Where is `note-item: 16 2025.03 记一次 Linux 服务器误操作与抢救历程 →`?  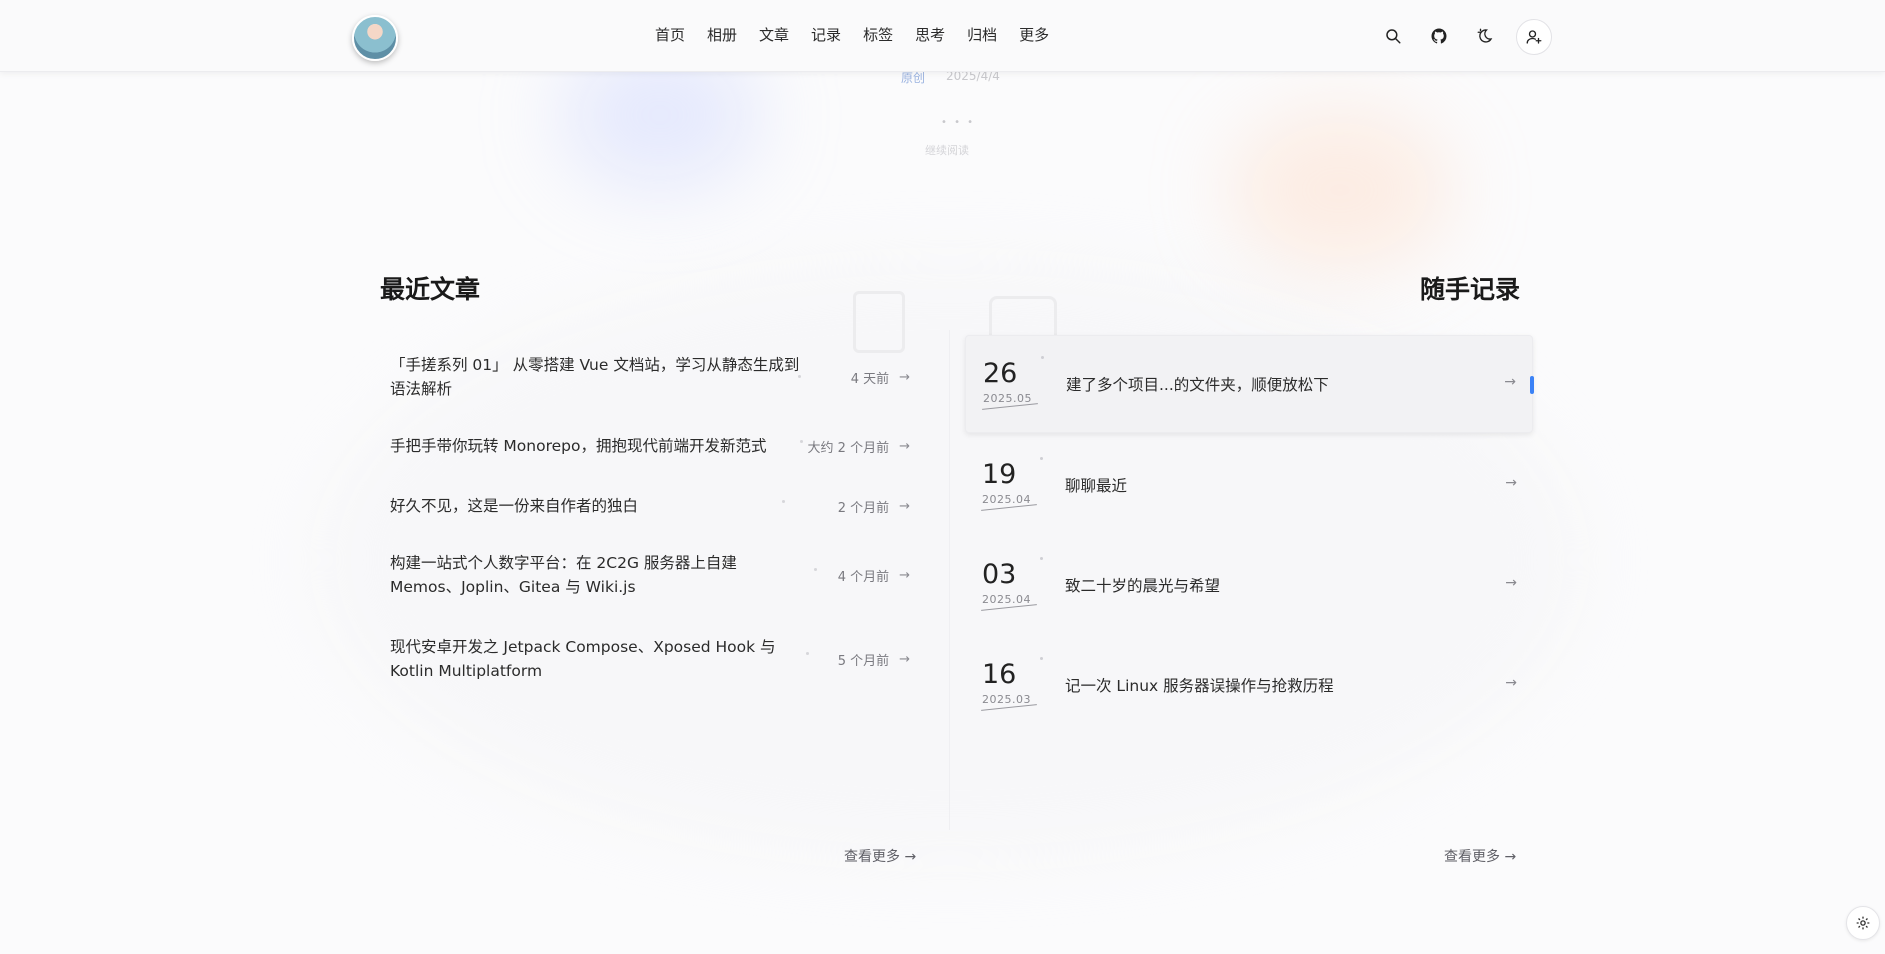 note-item: 16 2025.03 记一次 Linux 服务器误操作与抢救历程 → is located at coordinates (1249, 685).